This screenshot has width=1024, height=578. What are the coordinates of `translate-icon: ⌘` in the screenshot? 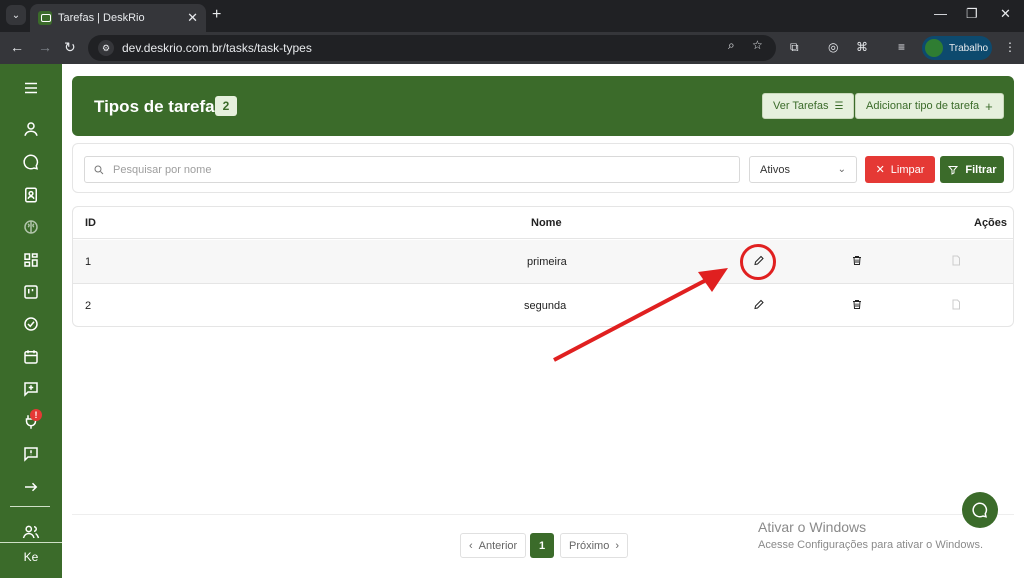 It's located at (862, 47).